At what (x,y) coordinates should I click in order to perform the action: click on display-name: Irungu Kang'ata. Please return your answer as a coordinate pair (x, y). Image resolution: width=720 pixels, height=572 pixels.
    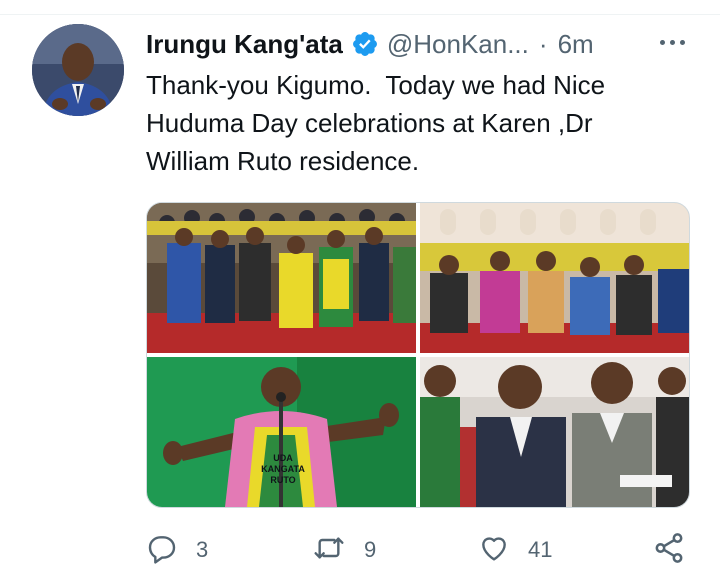
    Looking at the image, I should click on (244, 44).